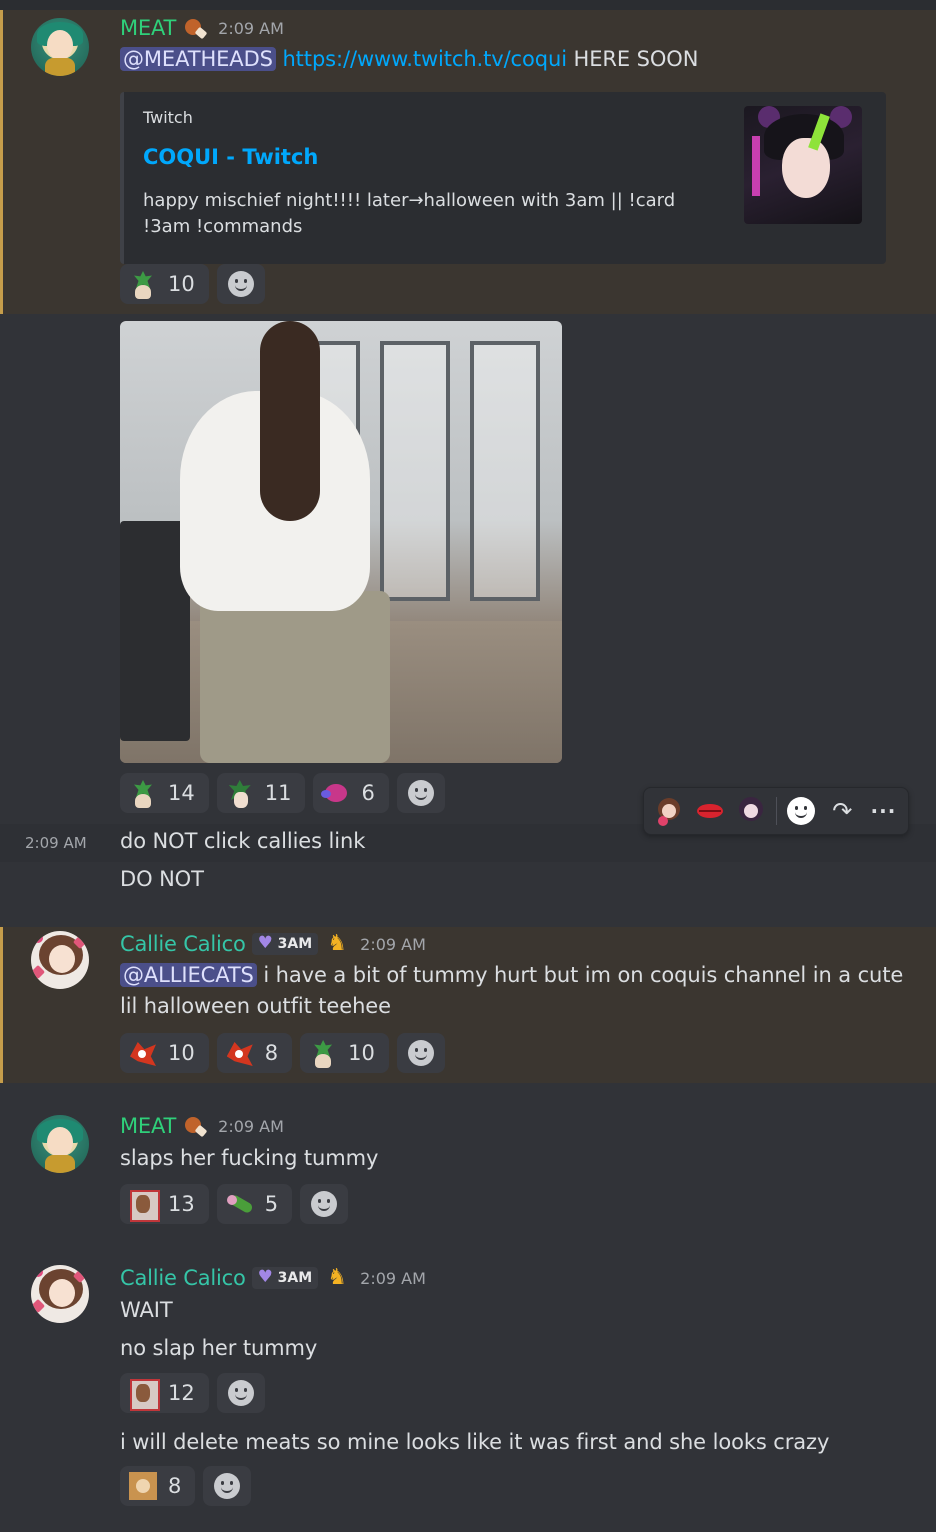 The width and height of the screenshot is (936, 1532). I want to click on message-link: https://www.twitch.tv/coqui, so click(424, 59).